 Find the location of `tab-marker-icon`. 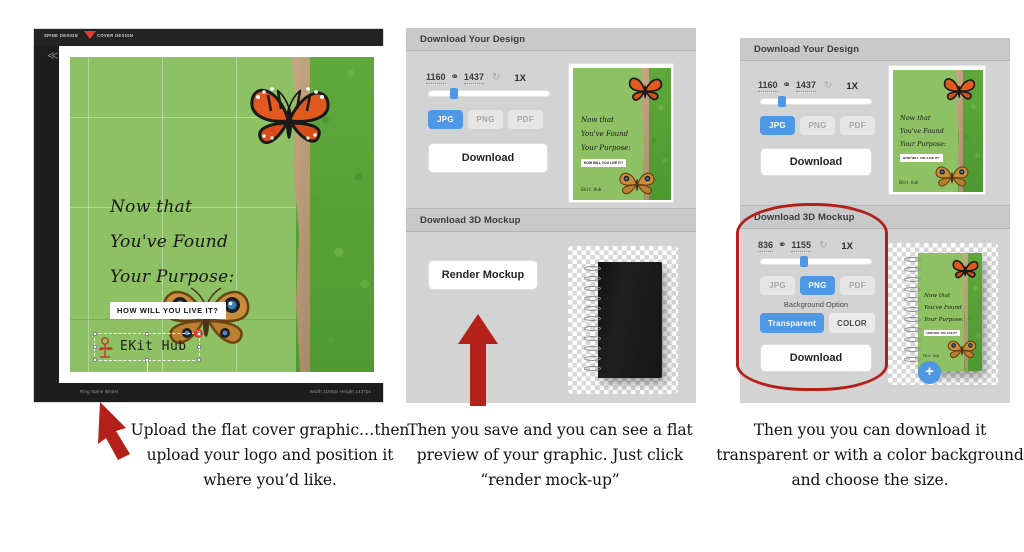

tab-marker-icon is located at coordinates (90, 35).